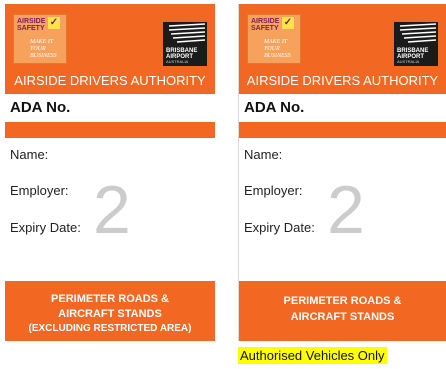 This screenshot has height=369, width=446. I want to click on zone-footer: PERIMETER ROADS & AIRCRAFT STANDS, so click(342, 311).